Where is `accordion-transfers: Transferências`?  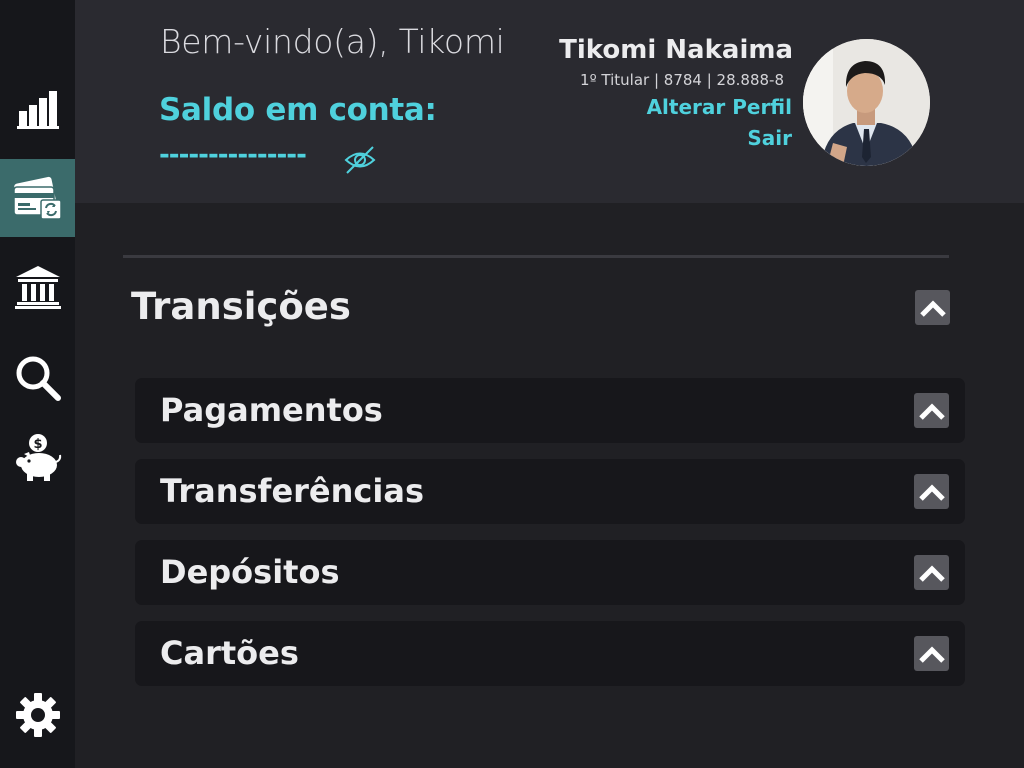
accordion-transfers: Transferências is located at coordinates (550, 491).